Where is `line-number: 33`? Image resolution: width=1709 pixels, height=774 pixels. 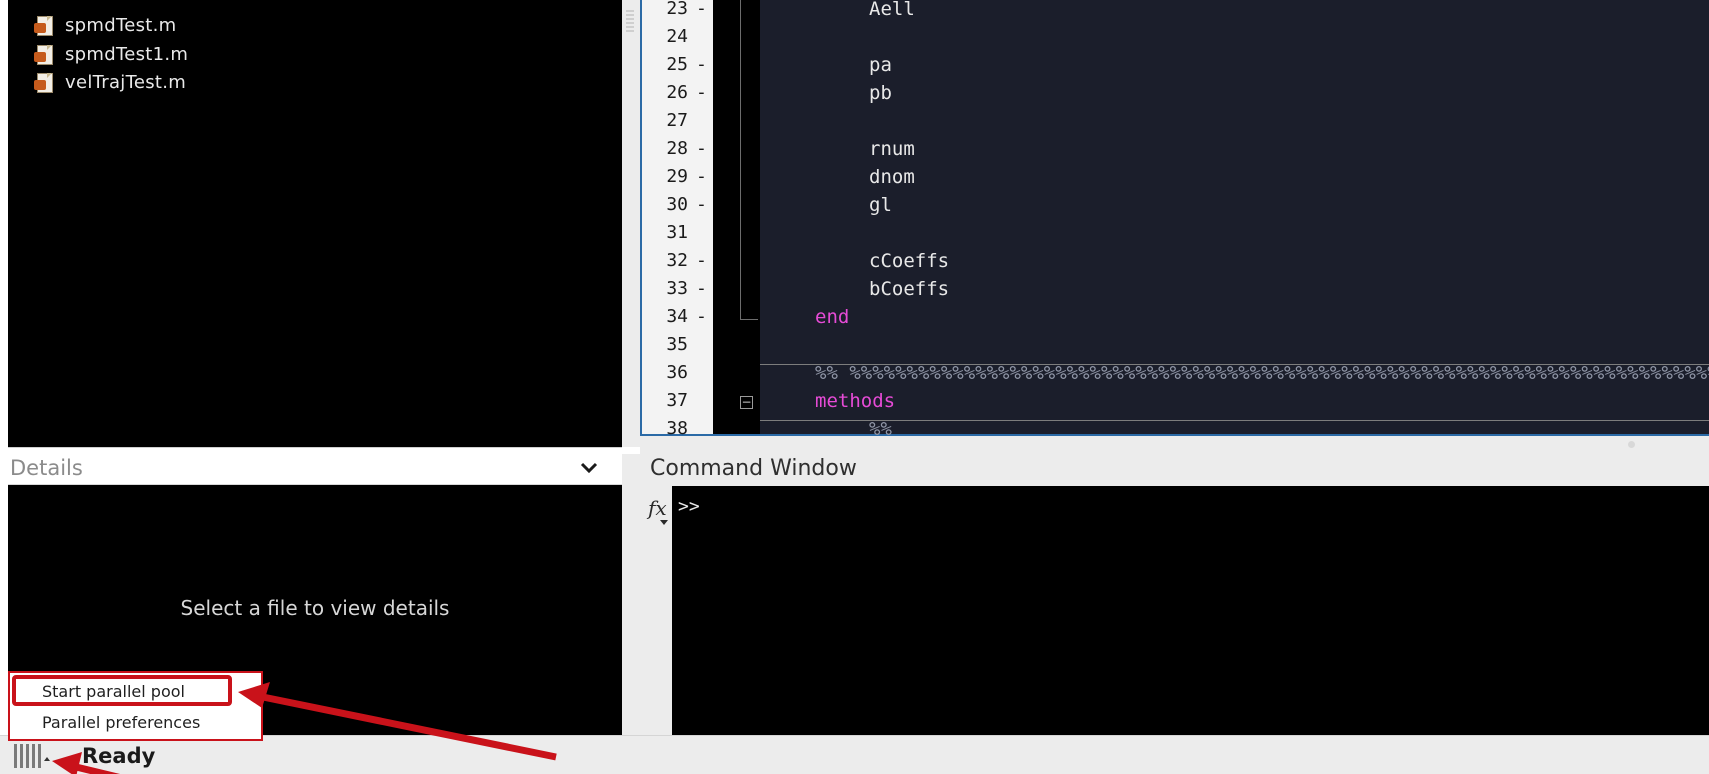 line-number: 33 is located at coordinates (677, 288).